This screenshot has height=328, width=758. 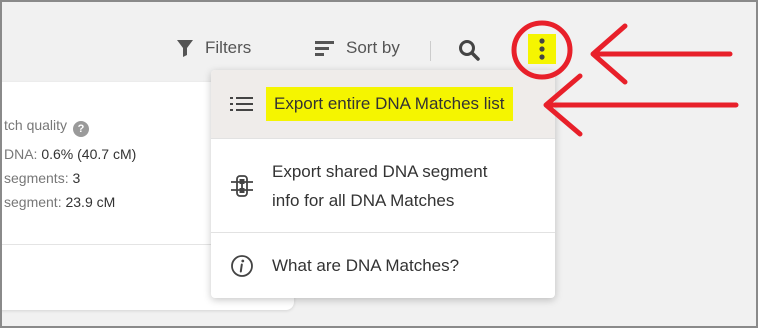 What do you see at coordinates (366, 265) in the screenshot?
I see `what-are-matches-label: What are DNA Matches?` at bounding box center [366, 265].